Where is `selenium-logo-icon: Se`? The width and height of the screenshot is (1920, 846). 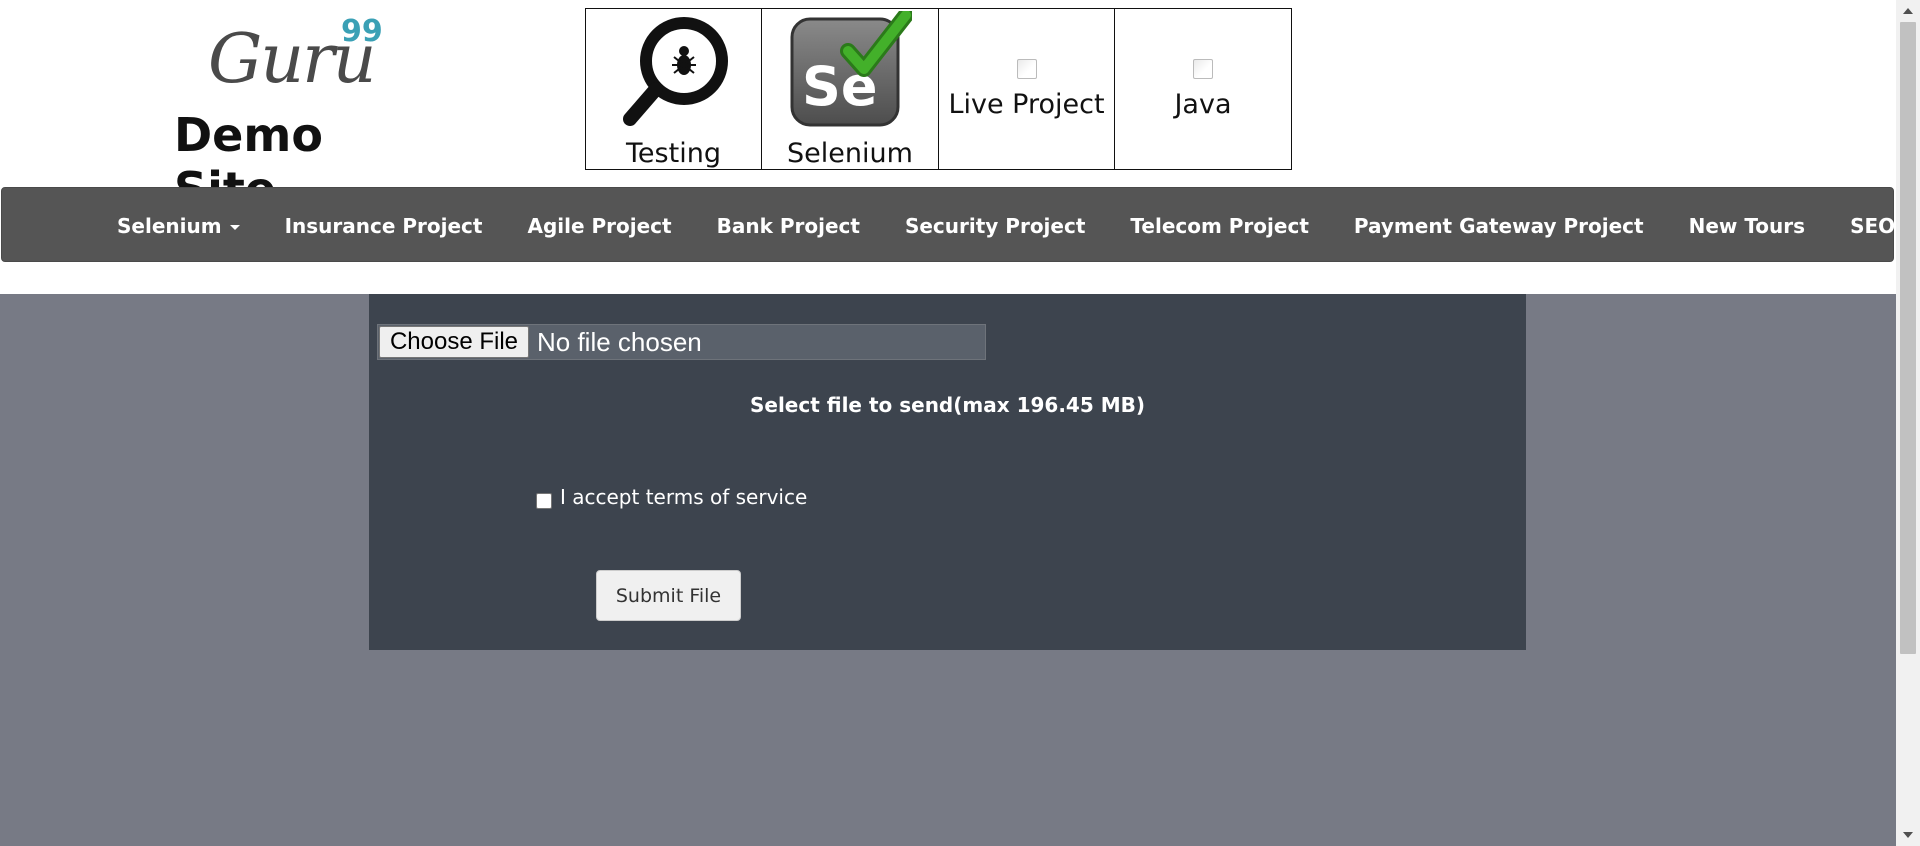
selenium-logo-icon: Se is located at coordinates (851, 69).